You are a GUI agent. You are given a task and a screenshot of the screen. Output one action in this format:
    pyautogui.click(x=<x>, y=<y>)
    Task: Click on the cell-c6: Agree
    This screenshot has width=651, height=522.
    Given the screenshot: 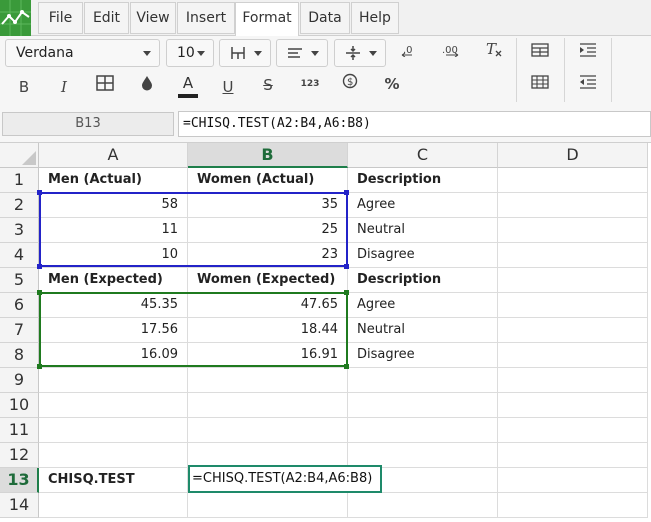 What is the action you would take?
    pyautogui.click(x=423, y=305)
    